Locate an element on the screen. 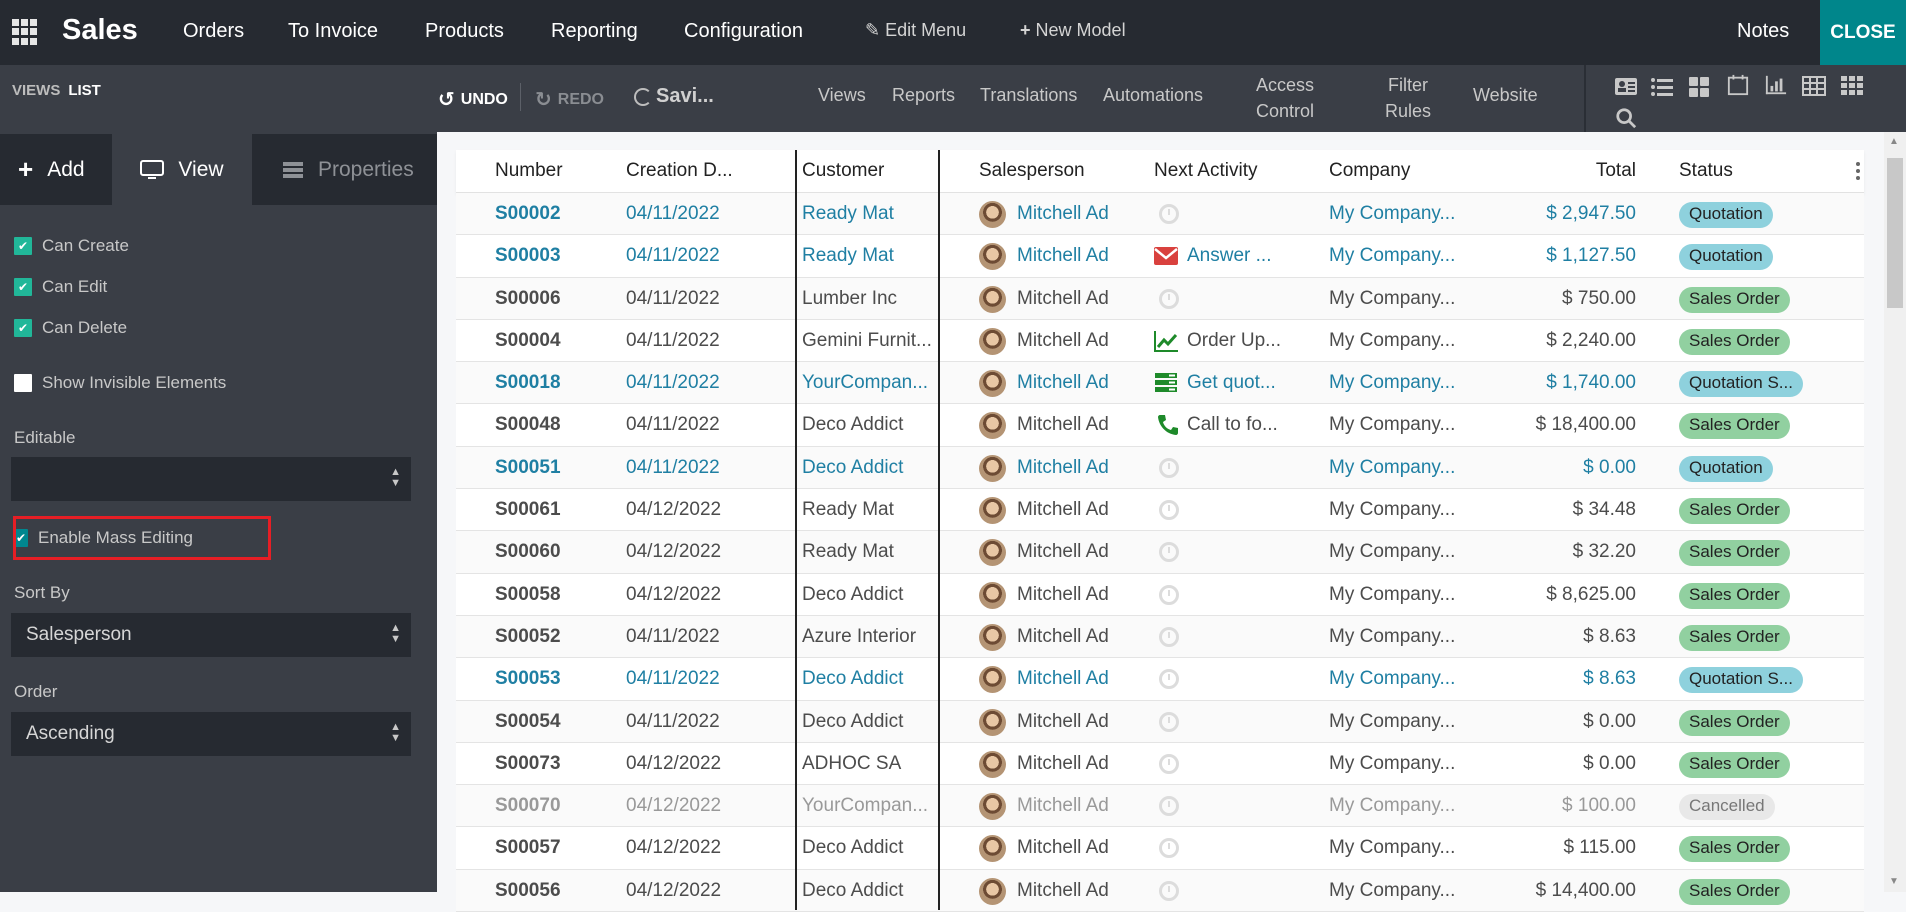 The image size is (1906, 912). column-header-number: Number is located at coordinates (529, 171).